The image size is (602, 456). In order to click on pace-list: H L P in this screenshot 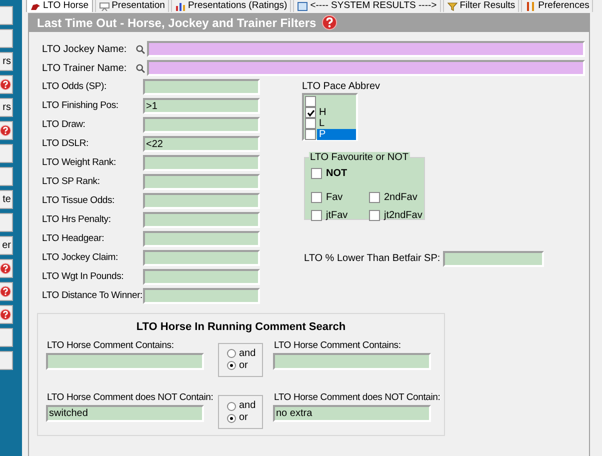, I will do `click(330, 117)`.